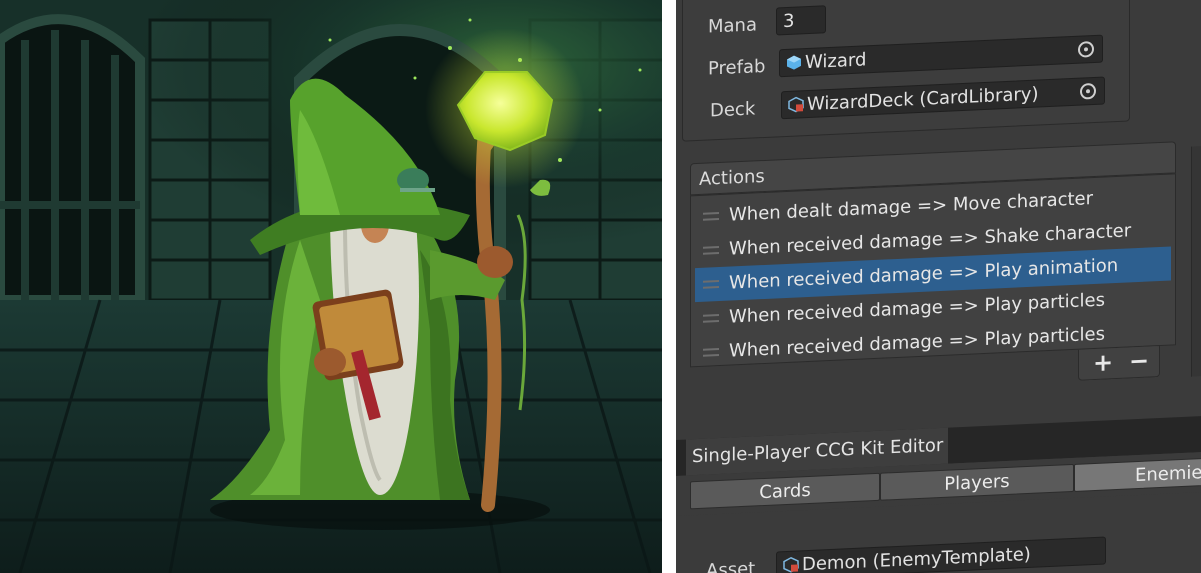 The image size is (1201, 573). What do you see at coordinates (836, 61) in the screenshot?
I see `prefab-value: Wizard` at bounding box center [836, 61].